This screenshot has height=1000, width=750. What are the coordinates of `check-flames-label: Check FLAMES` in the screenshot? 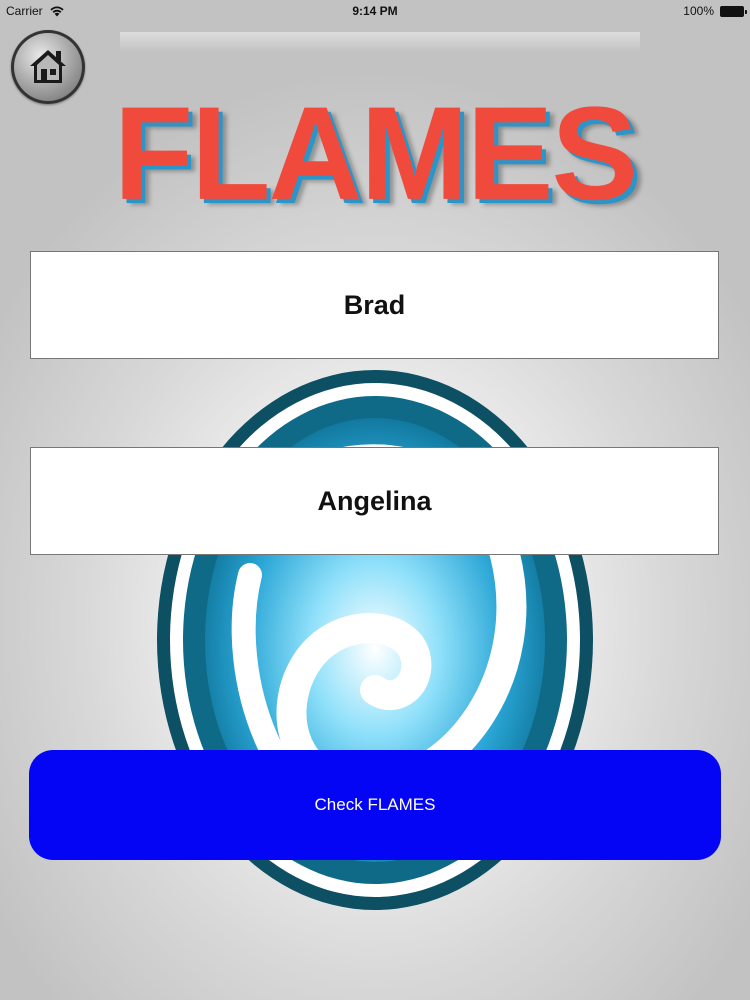 It's located at (375, 804).